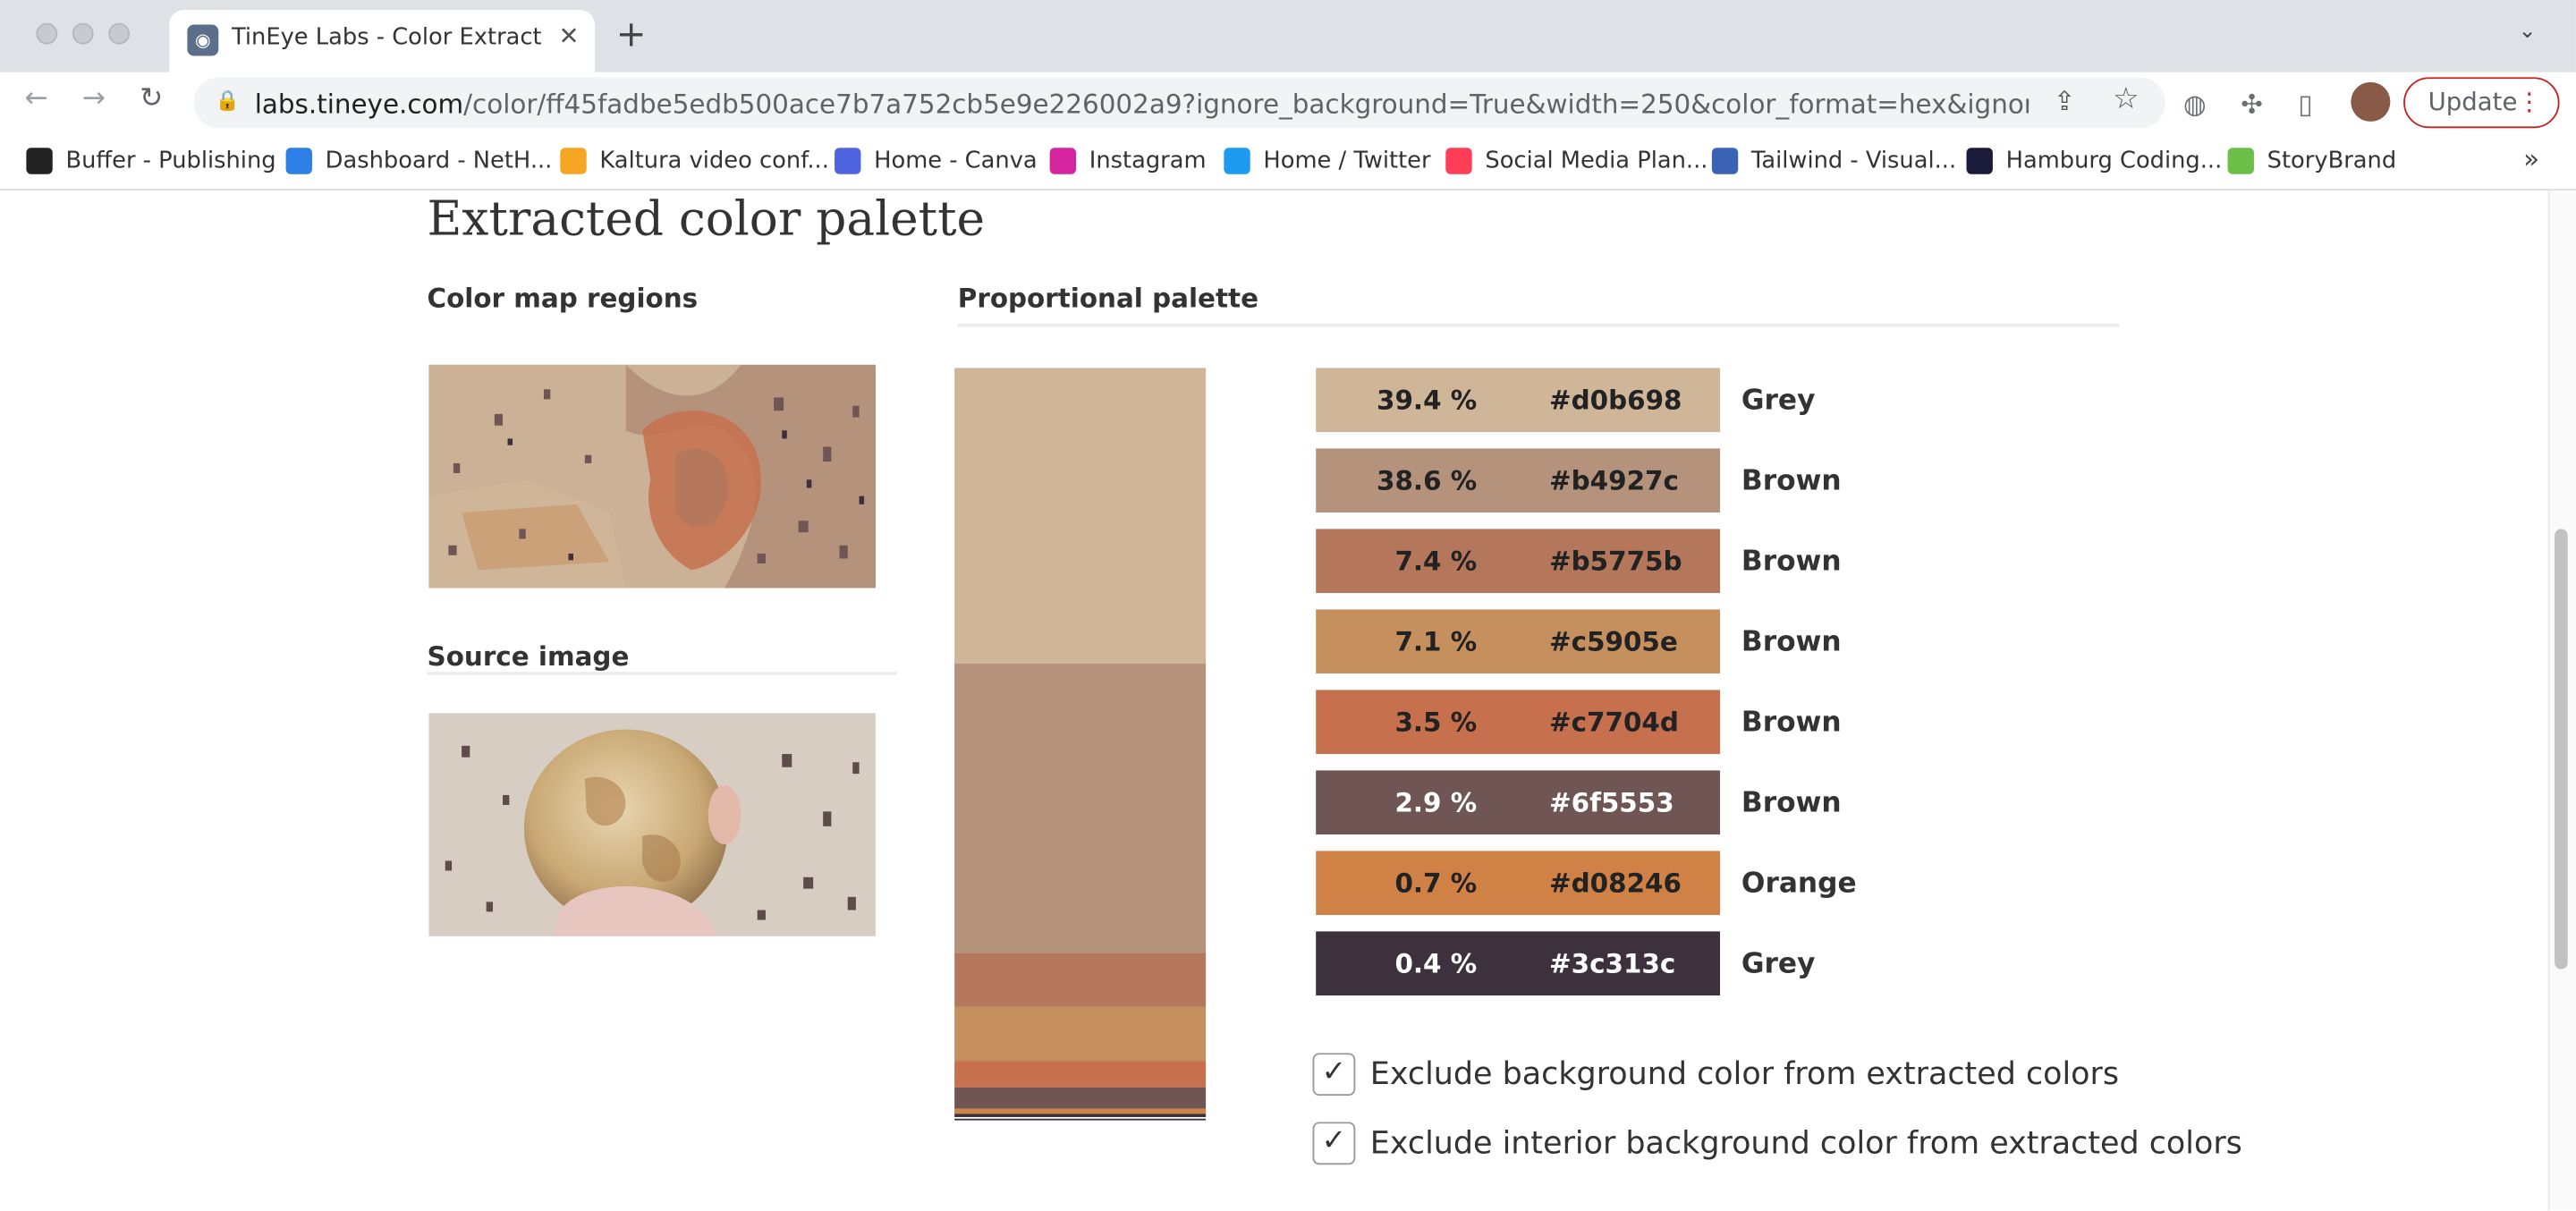 This screenshot has width=2576, height=1211. What do you see at coordinates (1063, 161) in the screenshot?
I see `instagram-icon` at bounding box center [1063, 161].